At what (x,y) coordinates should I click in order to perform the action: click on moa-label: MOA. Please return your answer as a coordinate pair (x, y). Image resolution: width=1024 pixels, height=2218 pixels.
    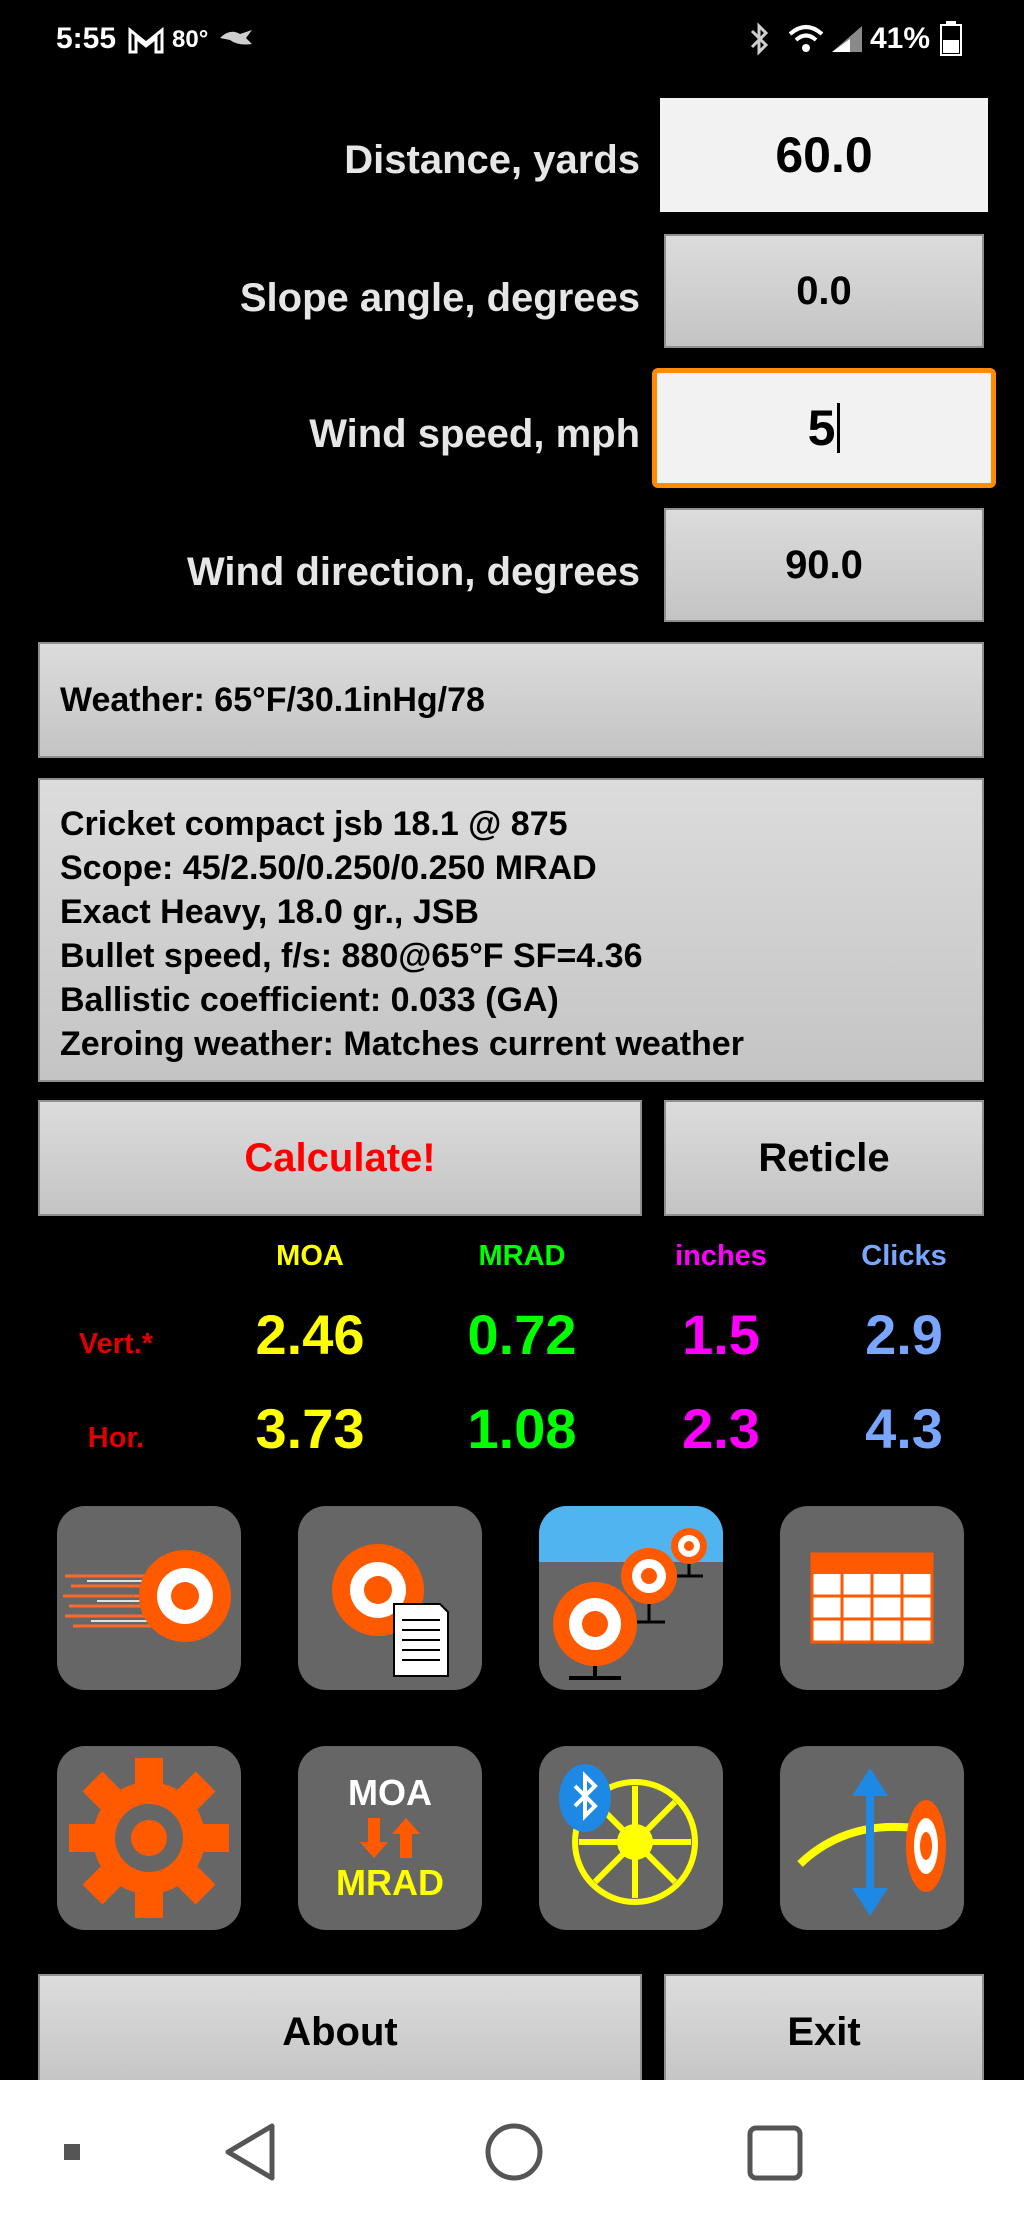
    Looking at the image, I should click on (390, 1792).